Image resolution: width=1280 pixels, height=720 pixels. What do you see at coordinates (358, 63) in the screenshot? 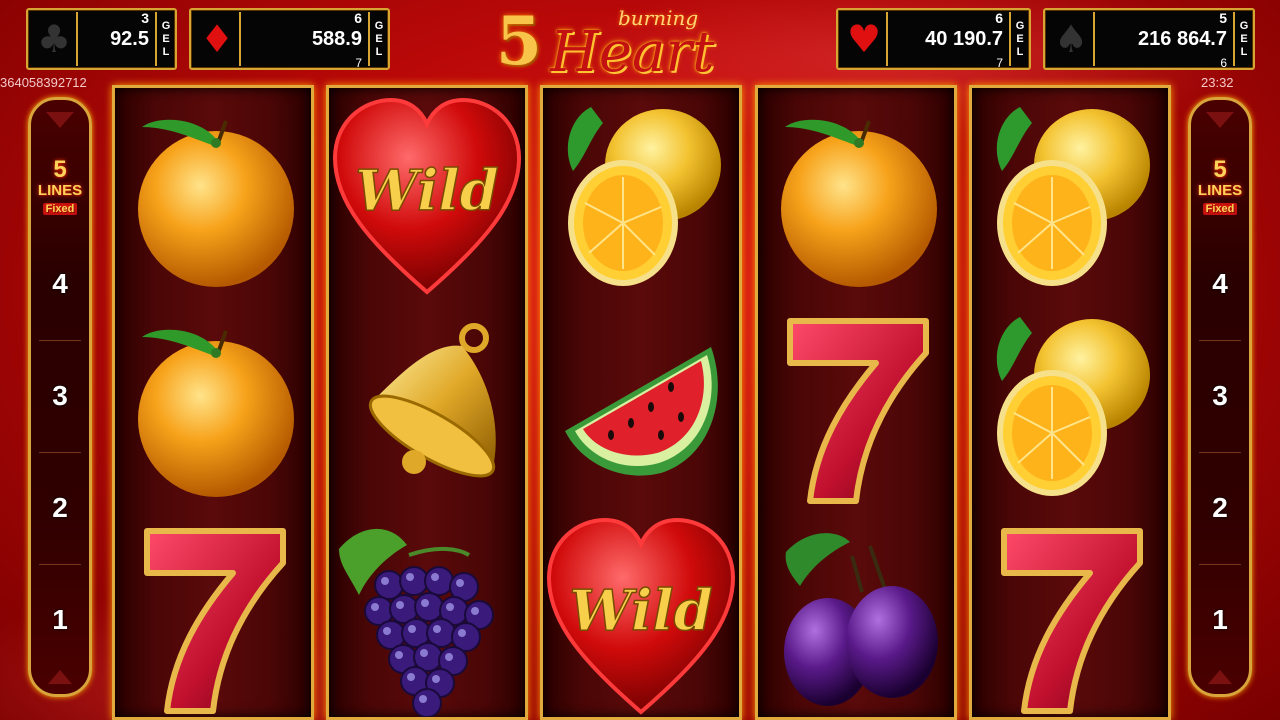
I see `jackpot-diamonds-digit-low: 7` at bounding box center [358, 63].